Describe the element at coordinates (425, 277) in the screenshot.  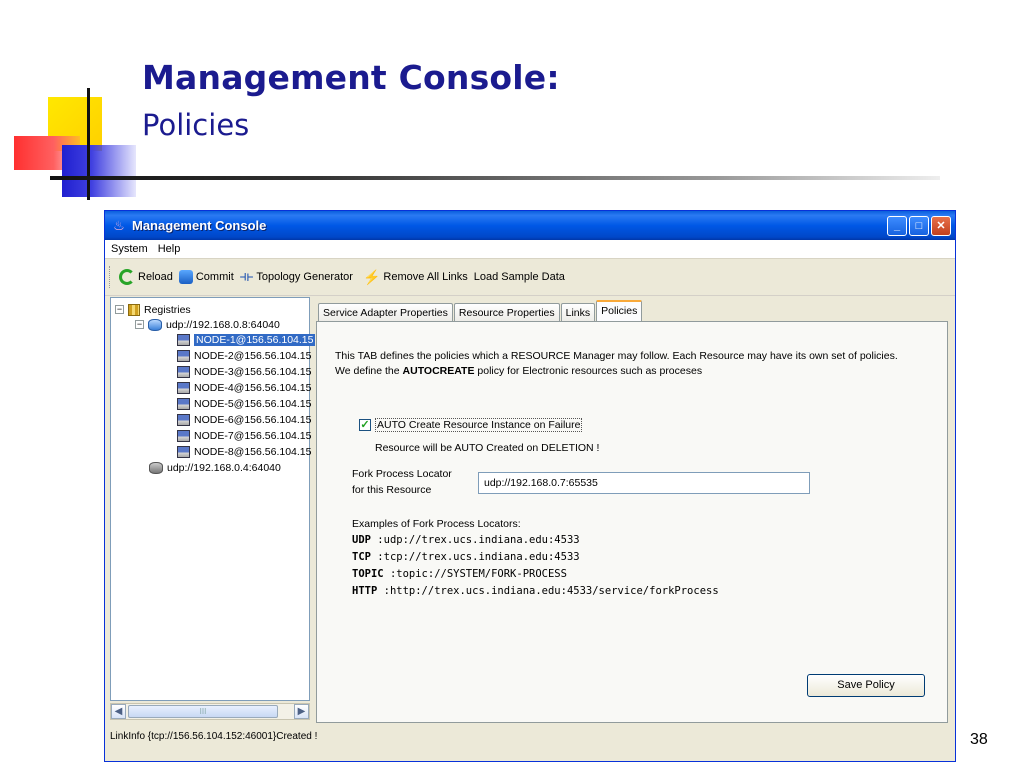
I see `remove-links-label: Remove All Links` at that location.